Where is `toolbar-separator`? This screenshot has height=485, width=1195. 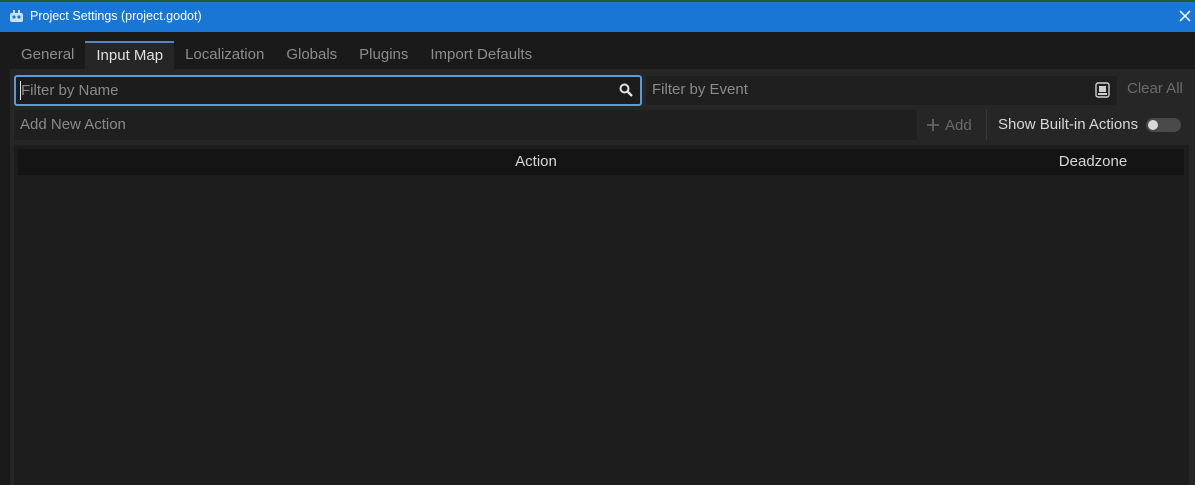 toolbar-separator is located at coordinates (986, 125).